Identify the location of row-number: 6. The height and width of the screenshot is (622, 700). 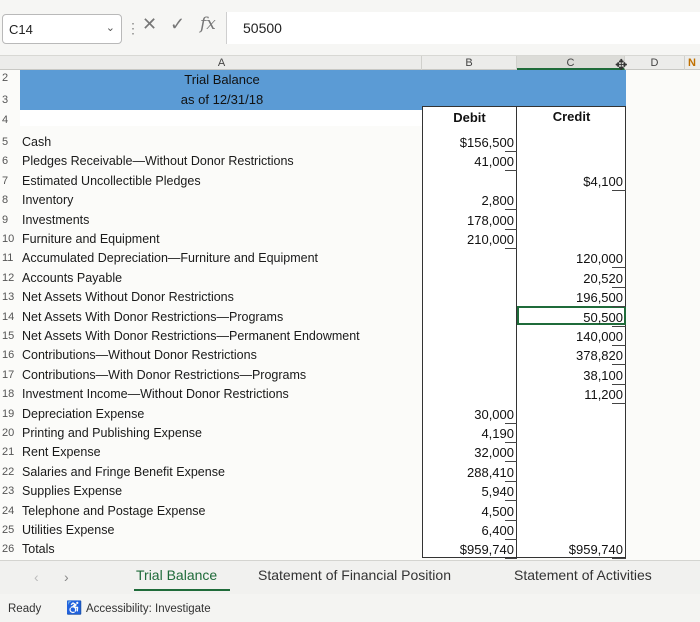
(10, 161).